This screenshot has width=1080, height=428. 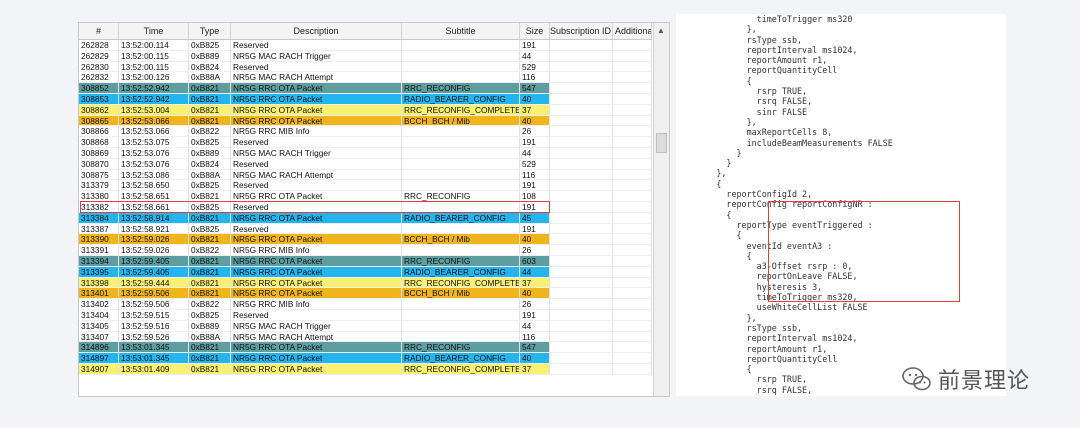 I want to click on cell-number: 308869, so click(x=99, y=153).